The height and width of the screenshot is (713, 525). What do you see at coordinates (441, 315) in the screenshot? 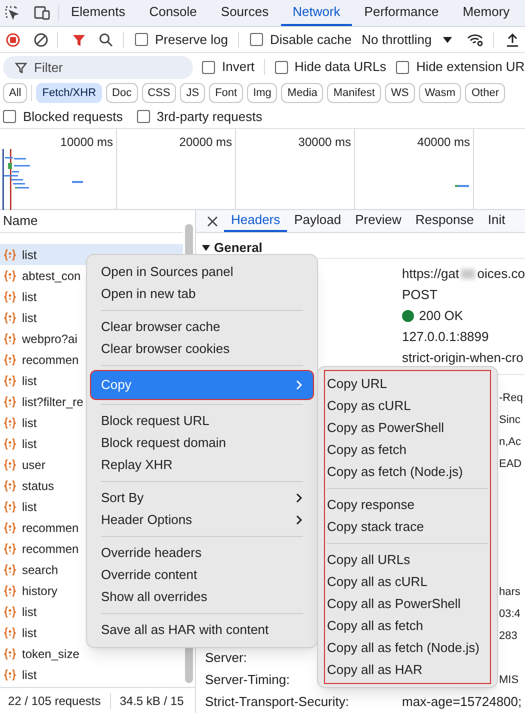
I see `status-value: 200 OK` at bounding box center [441, 315].